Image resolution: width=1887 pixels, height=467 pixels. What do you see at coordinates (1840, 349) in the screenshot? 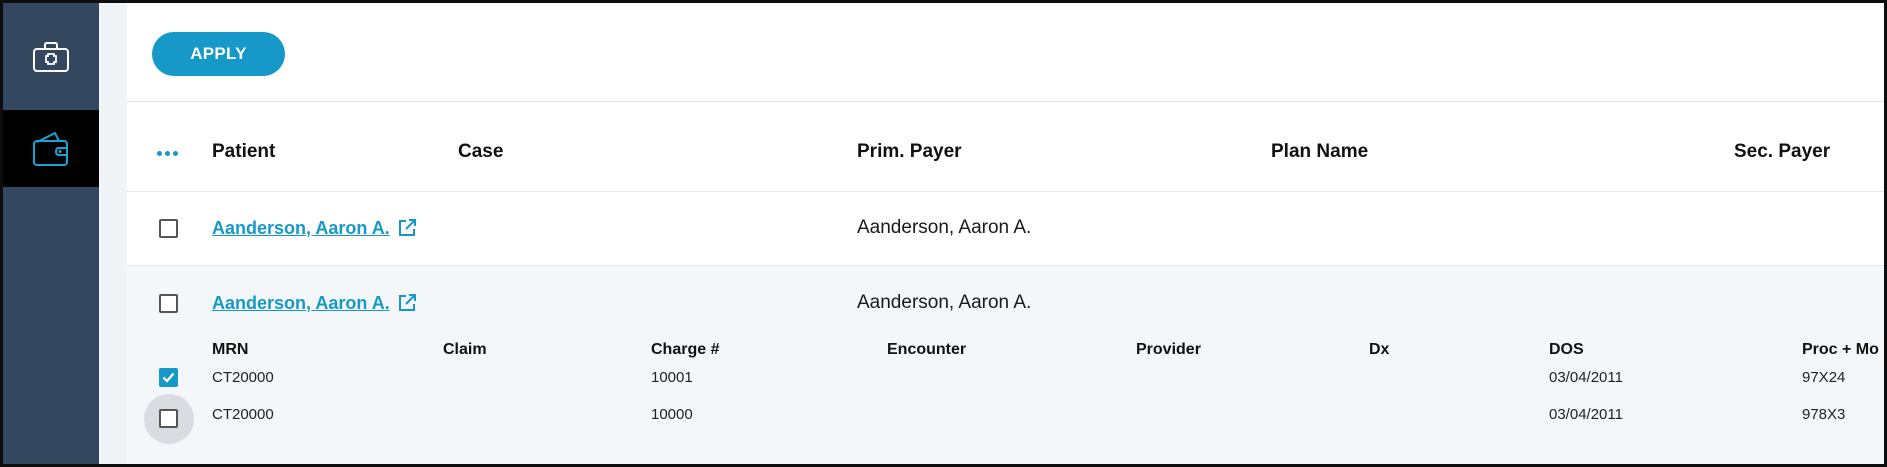
I see `claims-header-proc: Proc + Mo` at bounding box center [1840, 349].